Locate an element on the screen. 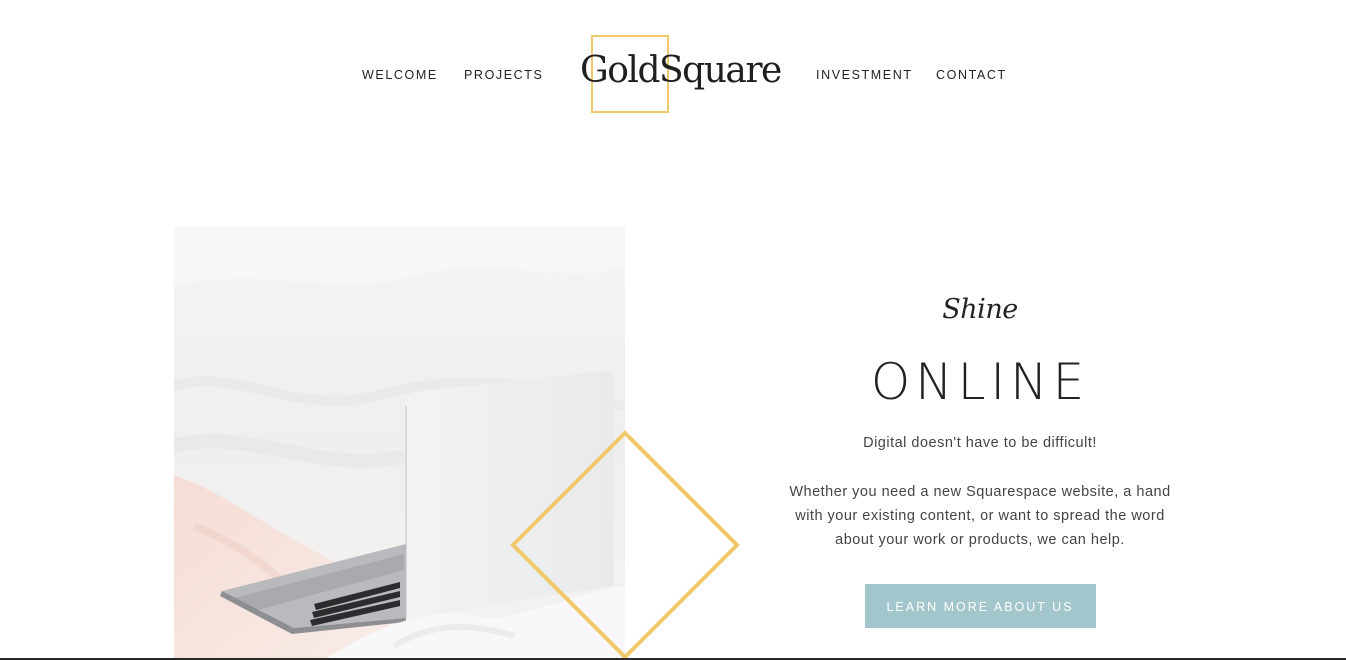  script-heading: Shine is located at coordinates (980, 309).